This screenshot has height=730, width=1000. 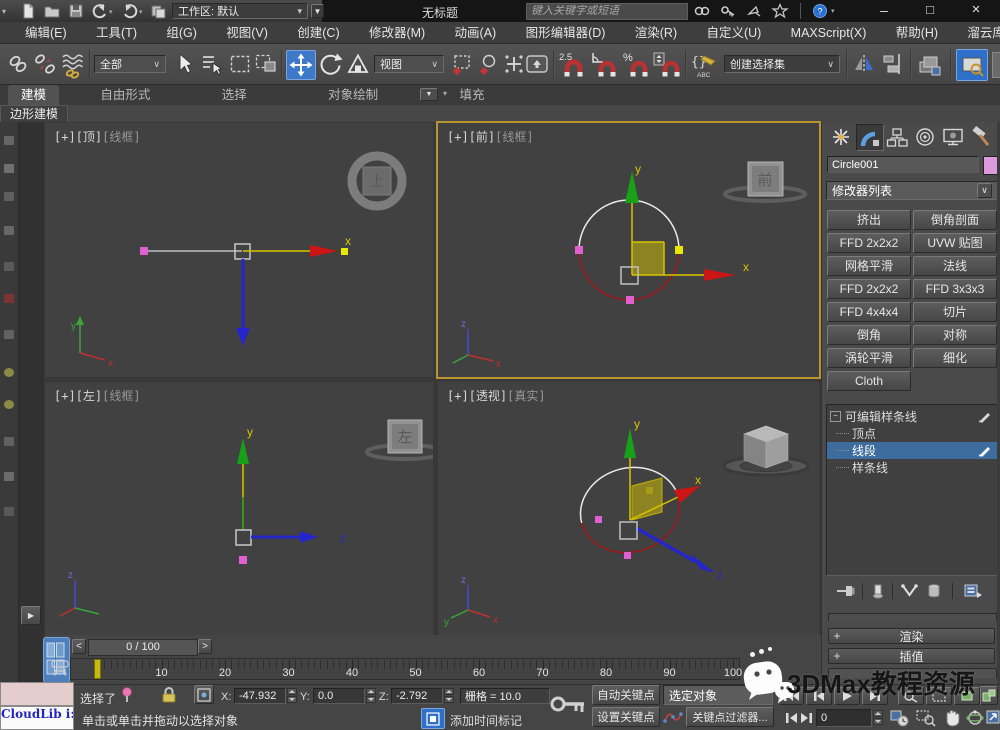 I want to click on y-spinner, so click(x=371, y=695).